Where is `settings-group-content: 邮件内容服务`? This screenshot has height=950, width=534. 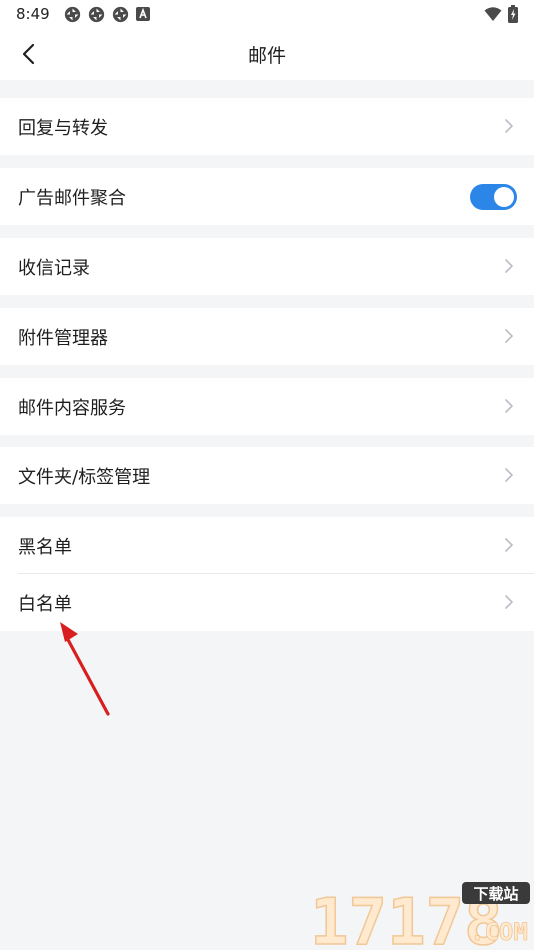 settings-group-content: 邮件内容服务 is located at coordinates (267, 406).